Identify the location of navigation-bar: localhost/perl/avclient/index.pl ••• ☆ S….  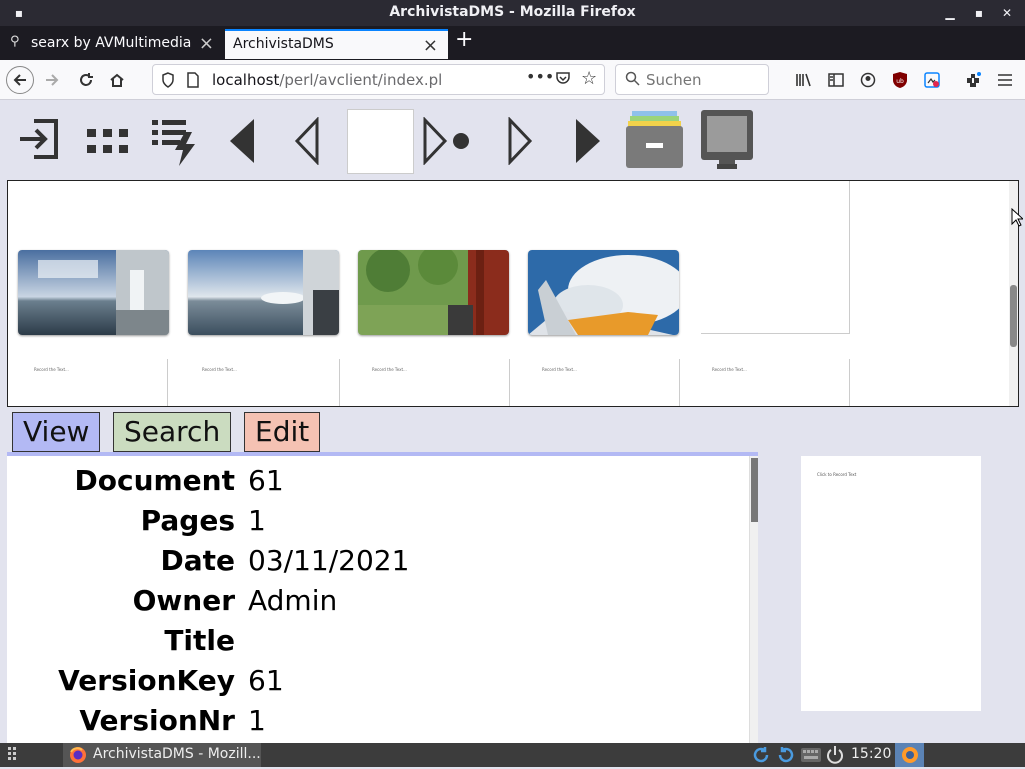
(512, 80).